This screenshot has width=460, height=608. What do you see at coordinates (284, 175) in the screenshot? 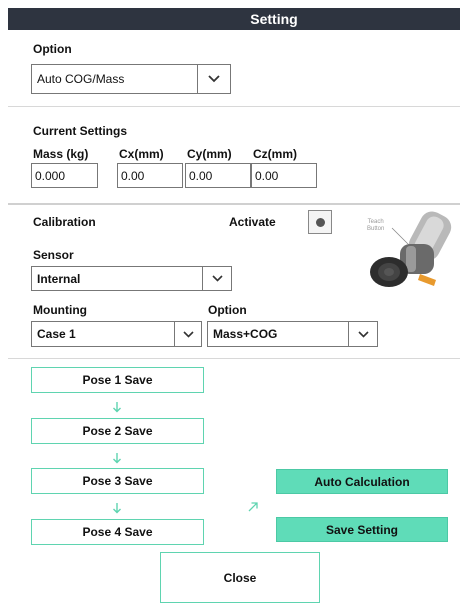
I see `cz-field: 0.00` at bounding box center [284, 175].